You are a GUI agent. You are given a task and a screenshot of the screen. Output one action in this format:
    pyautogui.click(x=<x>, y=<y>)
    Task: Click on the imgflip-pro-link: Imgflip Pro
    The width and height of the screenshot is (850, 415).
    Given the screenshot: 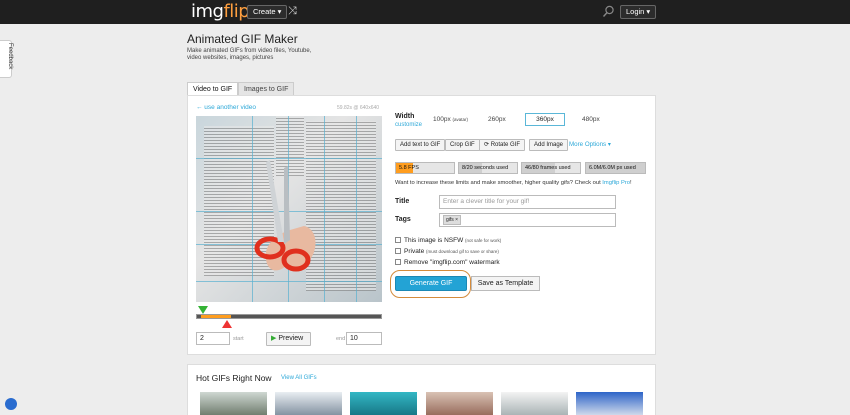 What is the action you would take?
    pyautogui.click(x=616, y=183)
    